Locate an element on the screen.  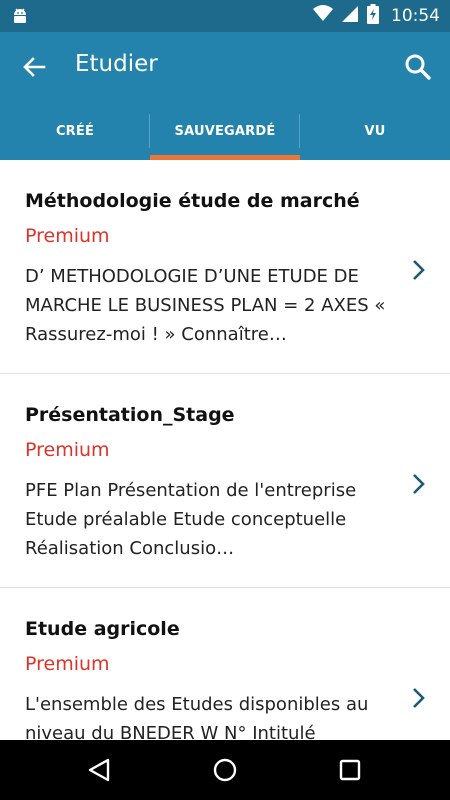
signal-icon is located at coordinates (350, 16).